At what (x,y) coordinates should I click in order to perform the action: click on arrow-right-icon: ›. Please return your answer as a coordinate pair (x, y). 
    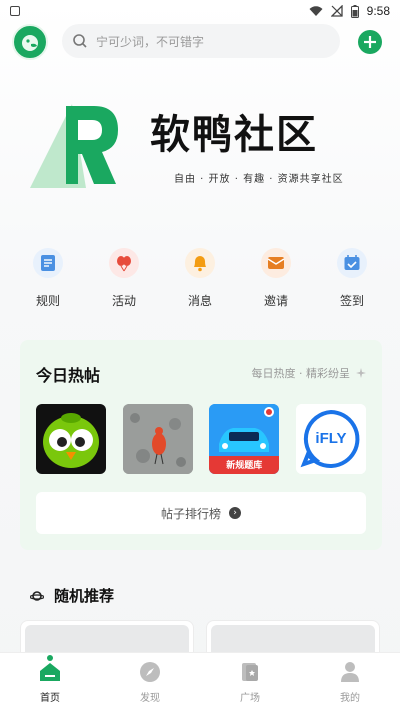
    Looking at the image, I should click on (235, 513).